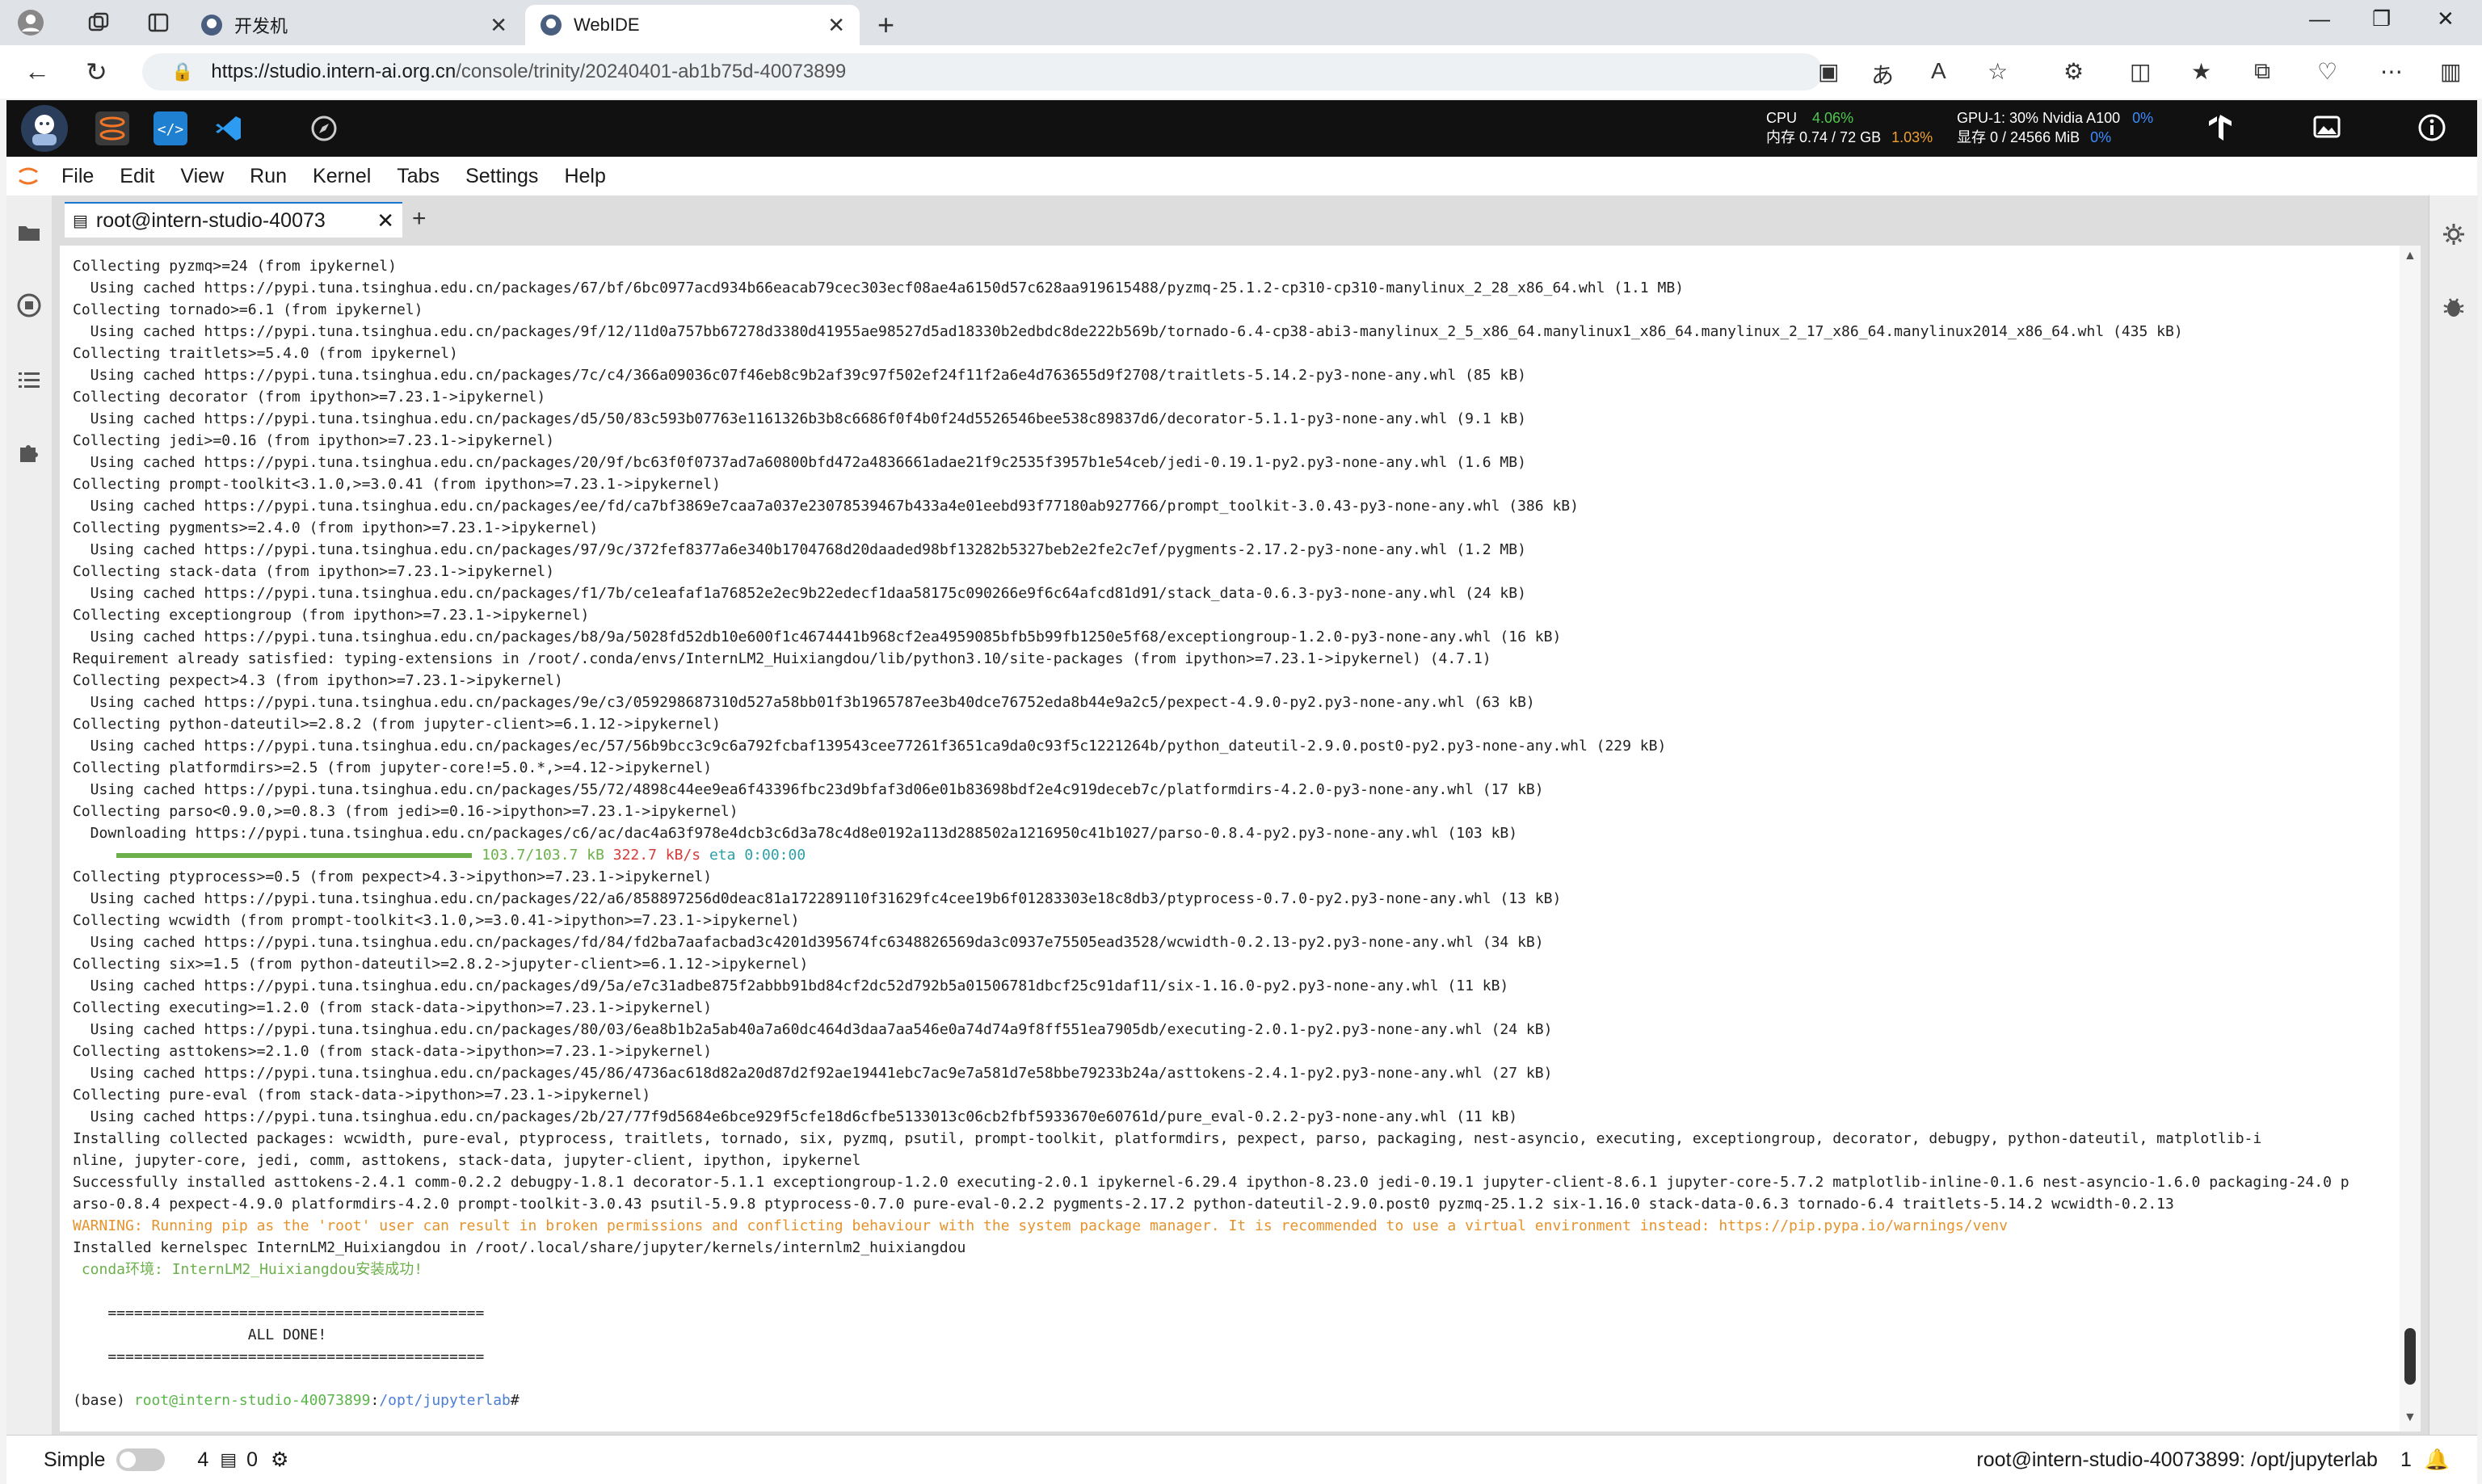 The image size is (2482, 1484). What do you see at coordinates (1782, 118) in the screenshot?
I see `cpu-label: CPU` at bounding box center [1782, 118].